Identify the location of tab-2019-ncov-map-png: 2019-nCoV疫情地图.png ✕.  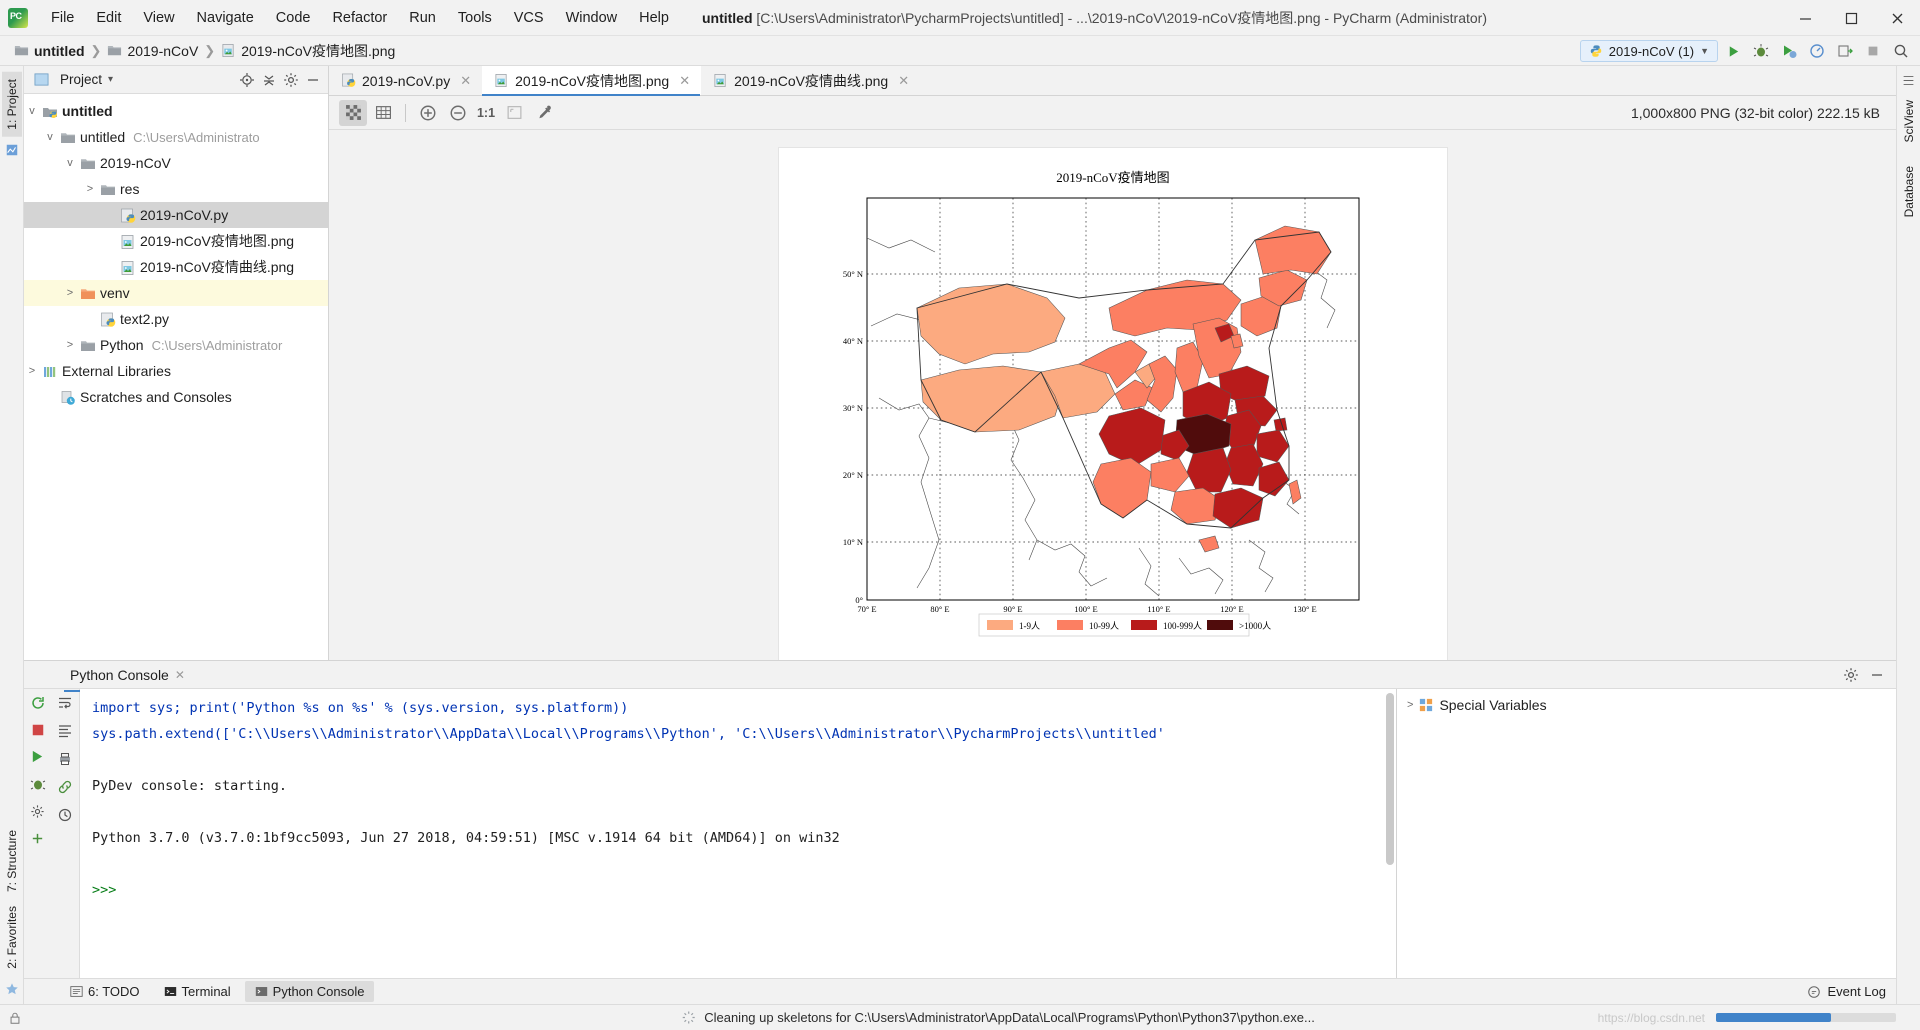
(592, 81).